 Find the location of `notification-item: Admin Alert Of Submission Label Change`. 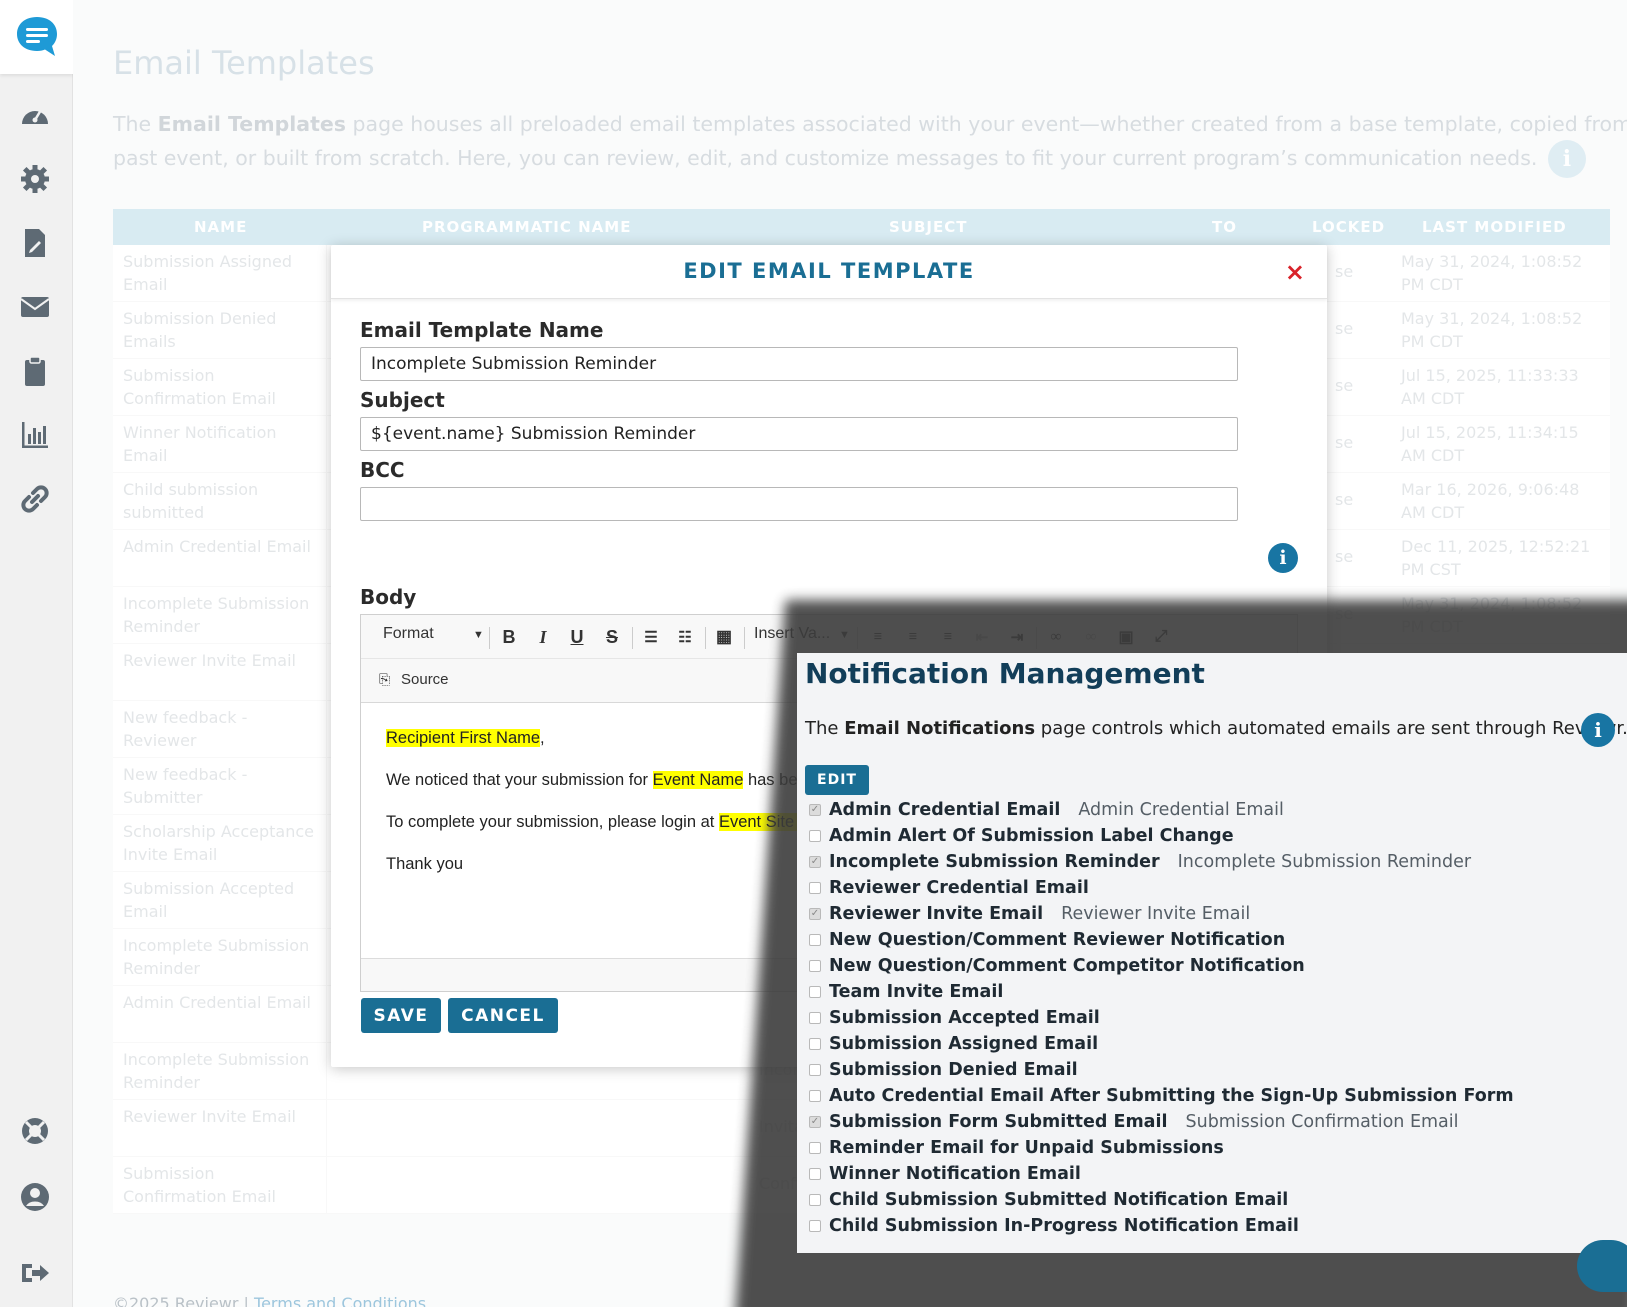

notification-item: Admin Alert Of Submission Label Change is located at coordinates (1170, 836).